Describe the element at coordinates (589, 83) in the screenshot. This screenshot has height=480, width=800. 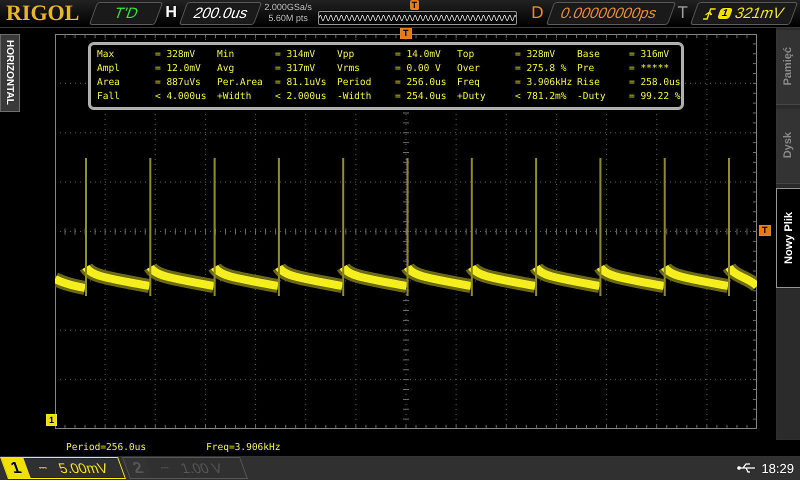
I see `measurement-name: Rise` at that location.